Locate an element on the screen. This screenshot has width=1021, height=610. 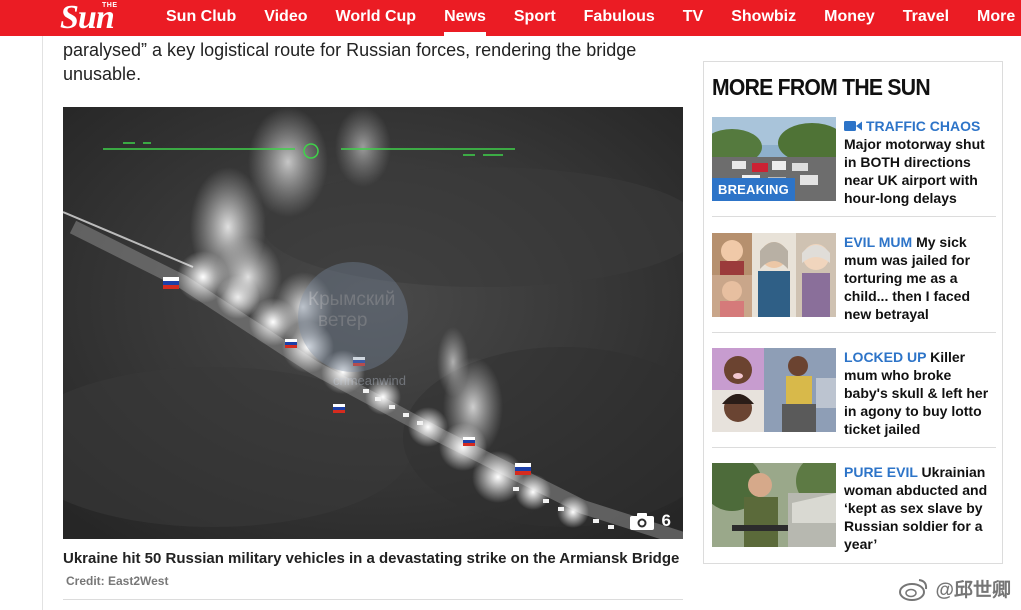
photo-watermark-line2: ветер is located at coordinates (342, 320).